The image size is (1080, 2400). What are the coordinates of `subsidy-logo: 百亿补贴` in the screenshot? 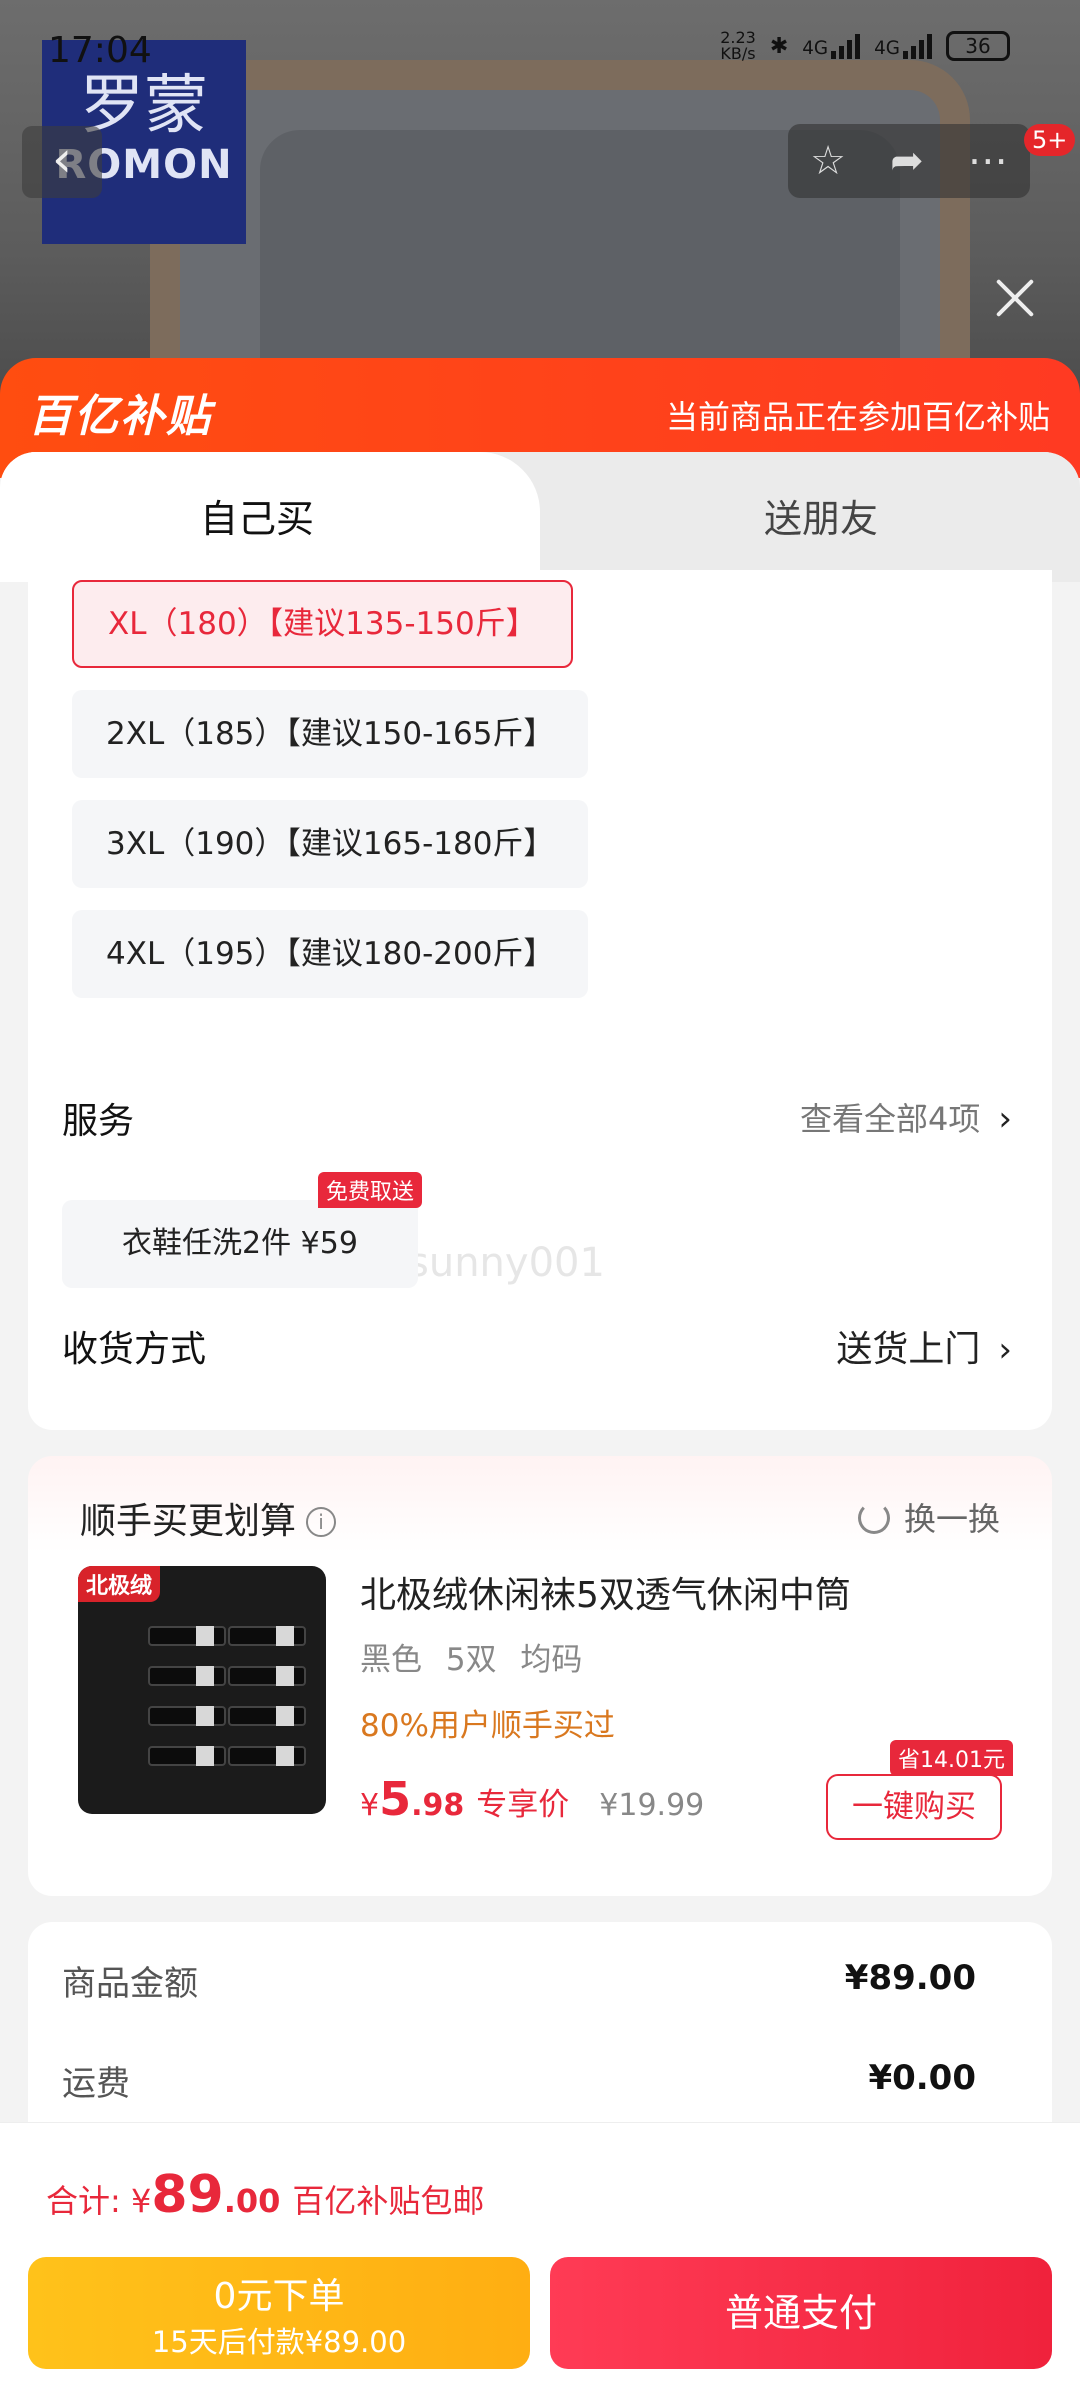 It's located at (120, 416).